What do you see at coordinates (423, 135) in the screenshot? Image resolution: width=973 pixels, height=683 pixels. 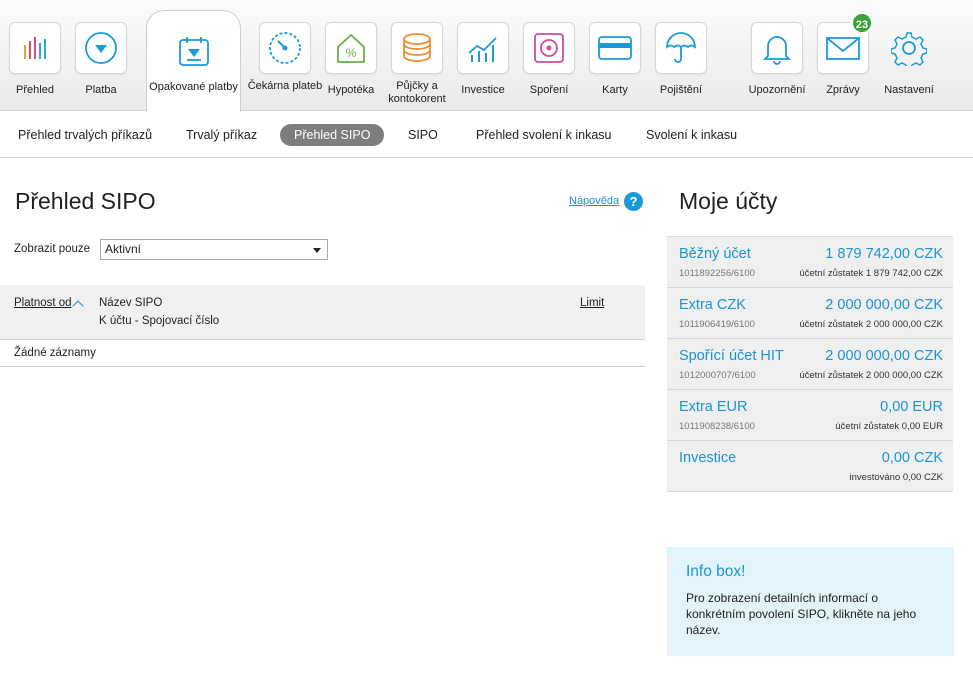 I see `subnav-sipo: SIPO` at bounding box center [423, 135].